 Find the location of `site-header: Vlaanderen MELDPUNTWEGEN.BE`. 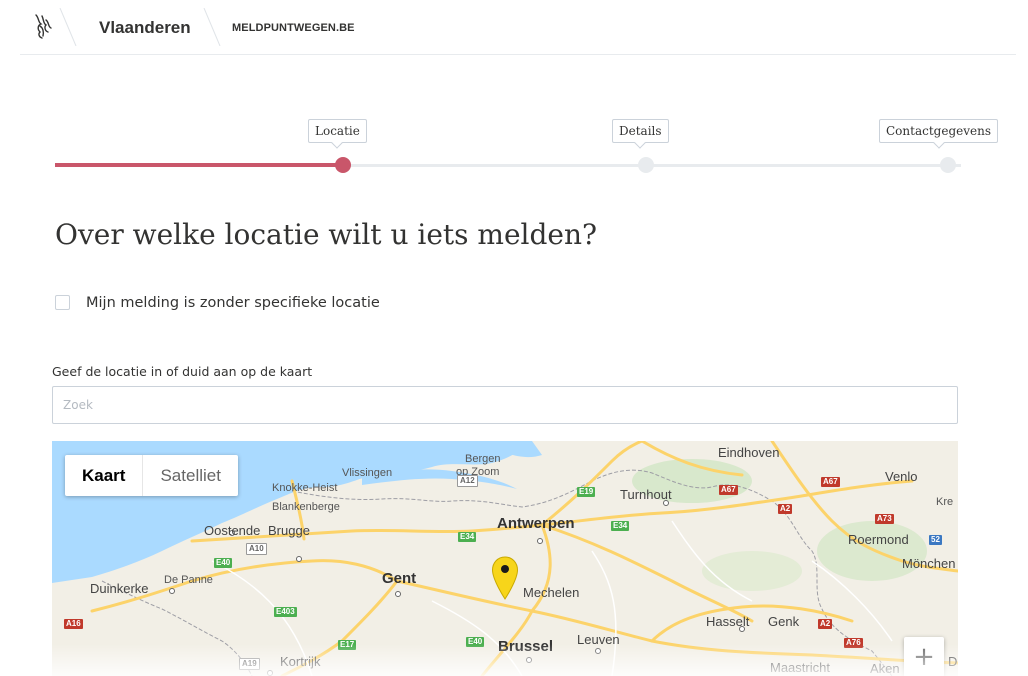

site-header: Vlaanderen MELDPUNTWEGEN.BE is located at coordinates (518, 27).